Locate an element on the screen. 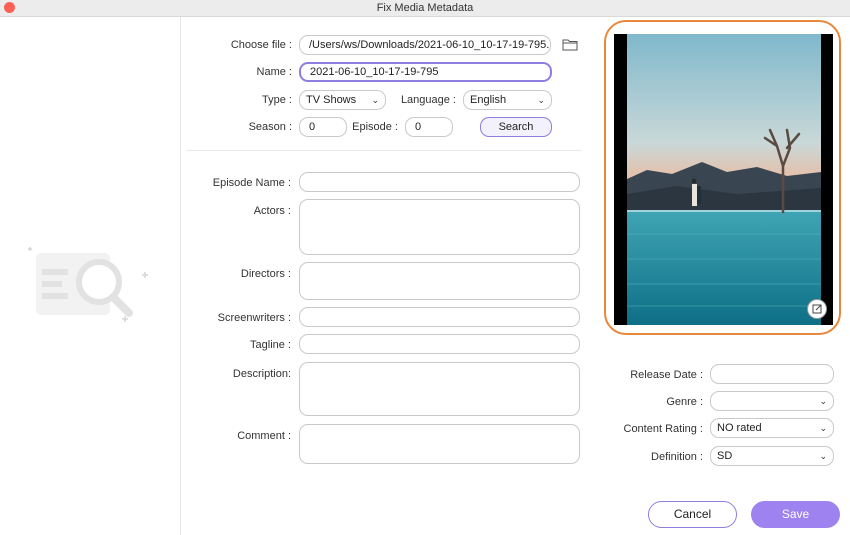 The width and height of the screenshot is (850, 535). directors-label: Directors : is located at coordinates (265, 274).